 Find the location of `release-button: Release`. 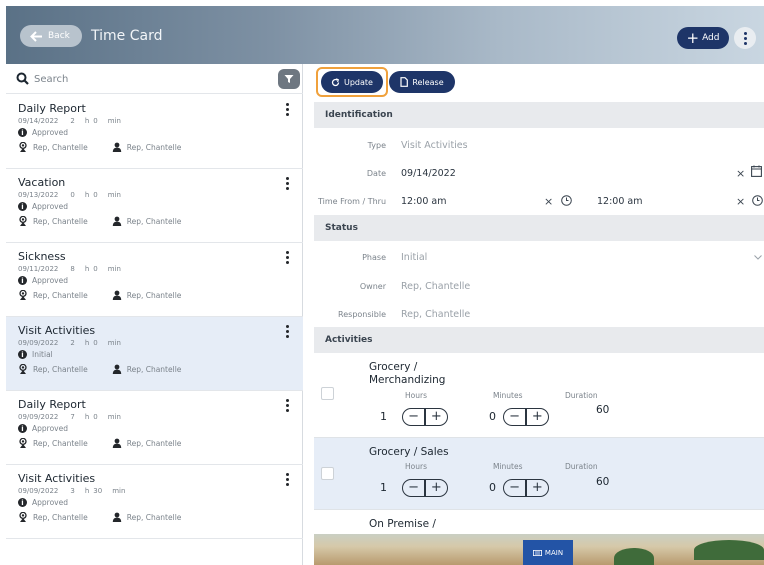

release-button: Release is located at coordinates (422, 82).